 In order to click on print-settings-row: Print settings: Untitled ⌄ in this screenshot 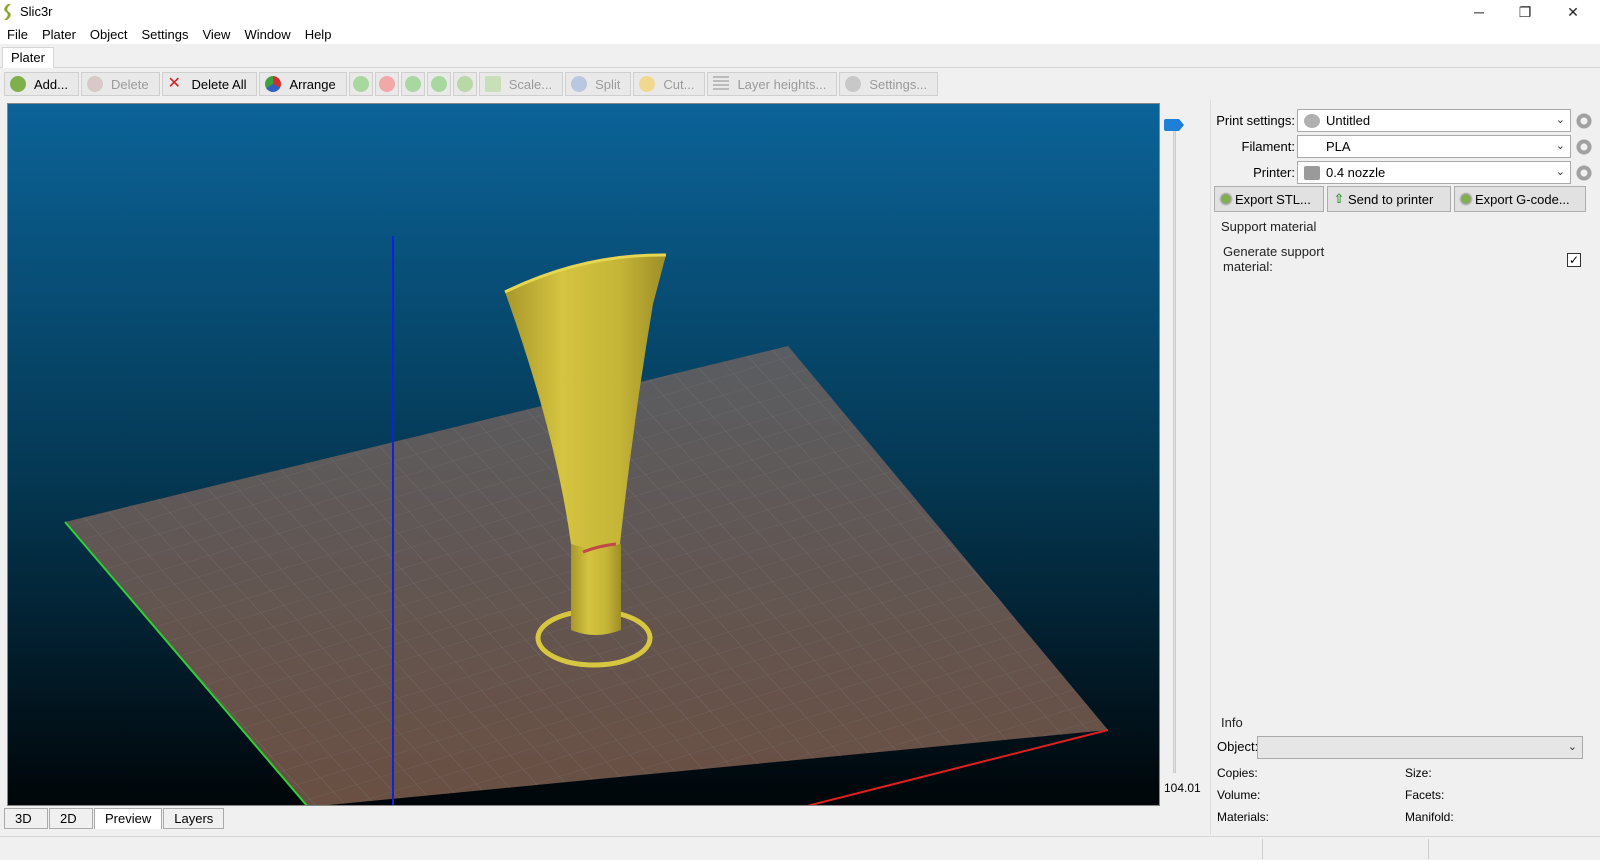, I will do `click(1405, 121)`.